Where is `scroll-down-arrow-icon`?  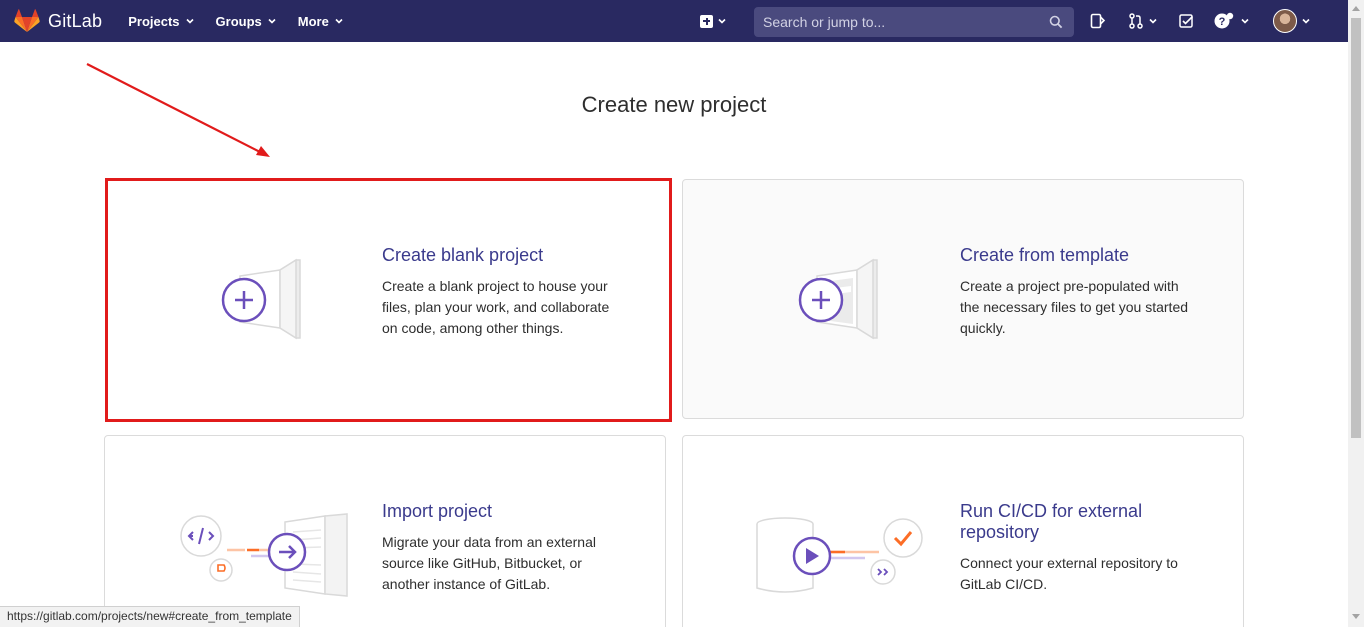 scroll-down-arrow-icon is located at coordinates (1356, 616).